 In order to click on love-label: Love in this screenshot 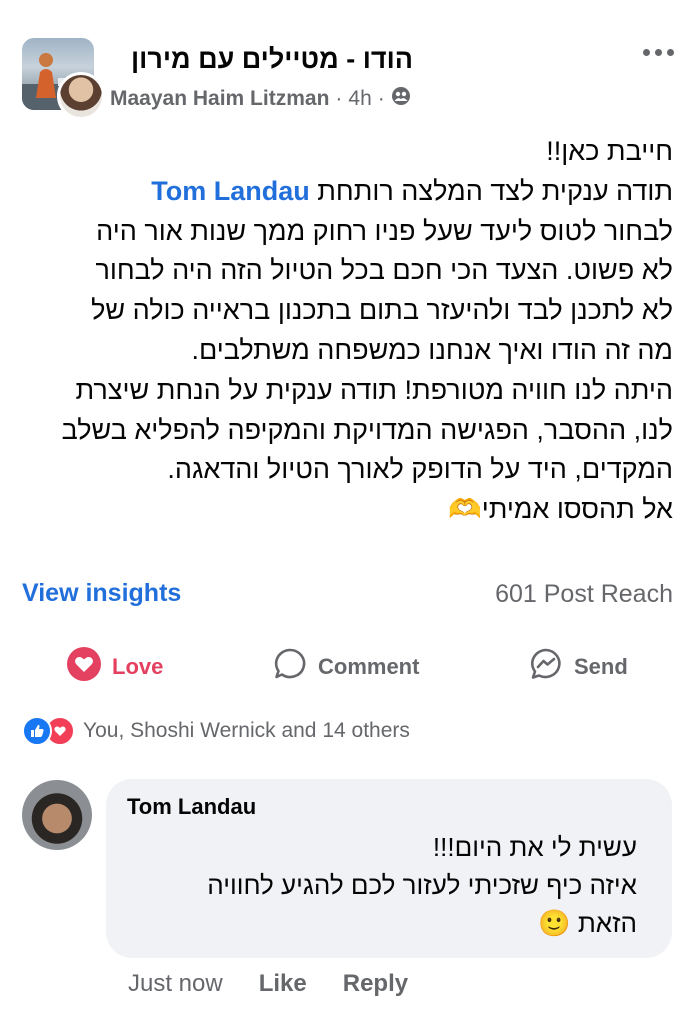, I will do `click(138, 666)`.